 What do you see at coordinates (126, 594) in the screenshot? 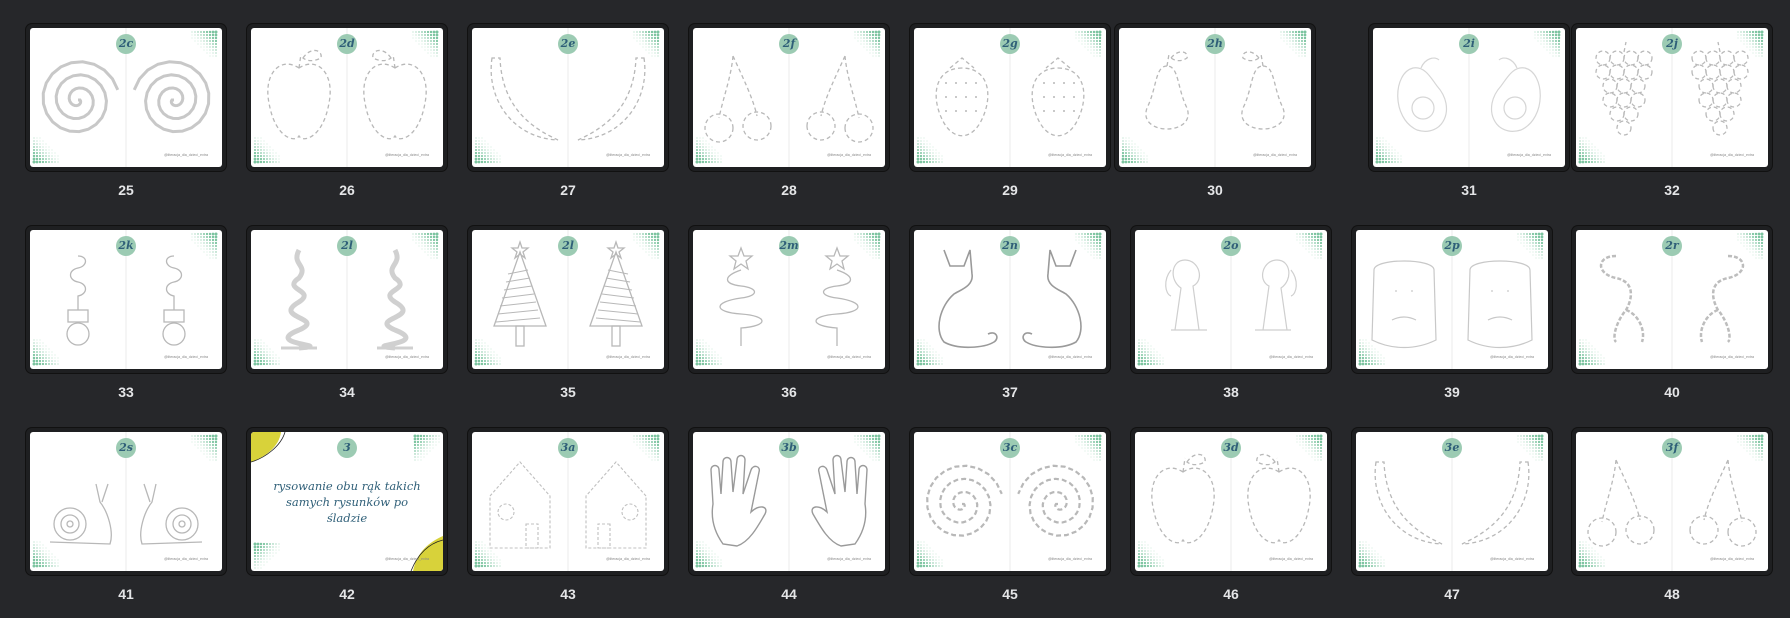
I see `page-number-label: 41` at bounding box center [126, 594].